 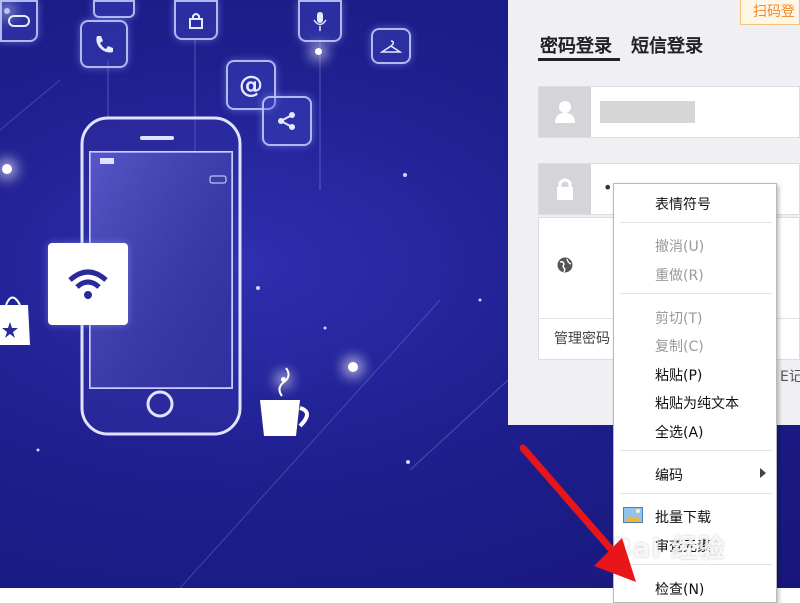 What do you see at coordinates (695, 573) in the screenshot?
I see `baidu-watermark-url: jingyan.baidu.com` at bounding box center [695, 573].